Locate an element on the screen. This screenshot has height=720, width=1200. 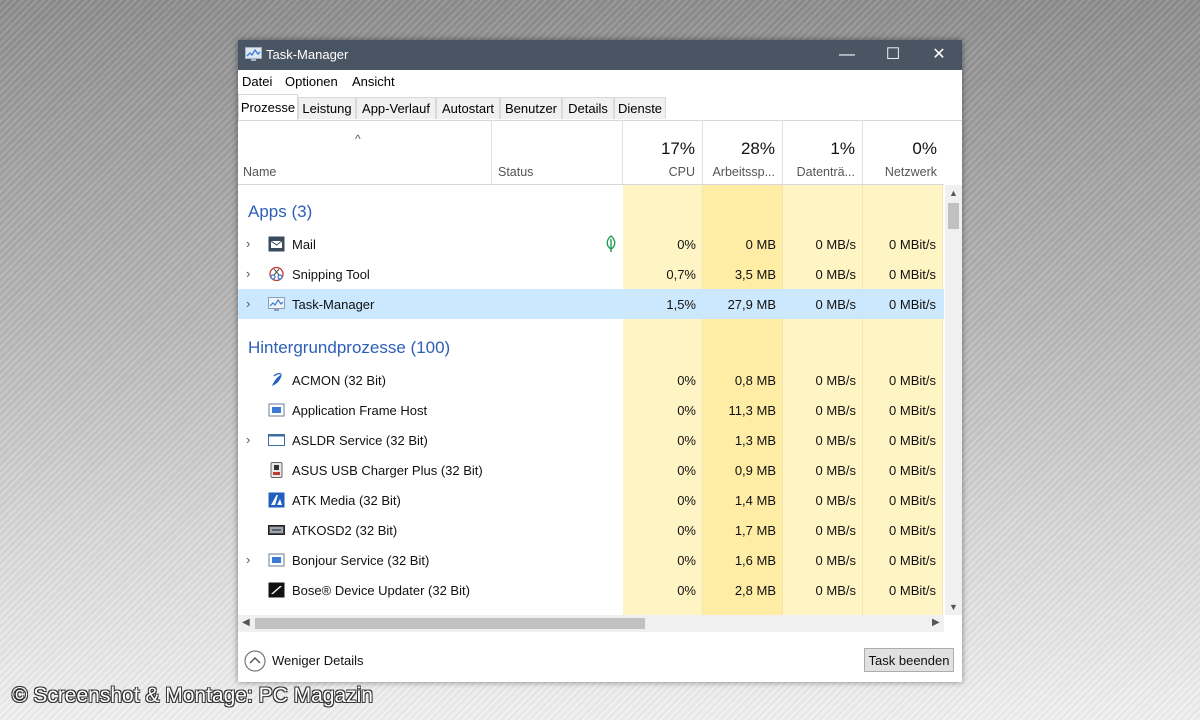
app-frame-icon is located at coordinates (276, 410).